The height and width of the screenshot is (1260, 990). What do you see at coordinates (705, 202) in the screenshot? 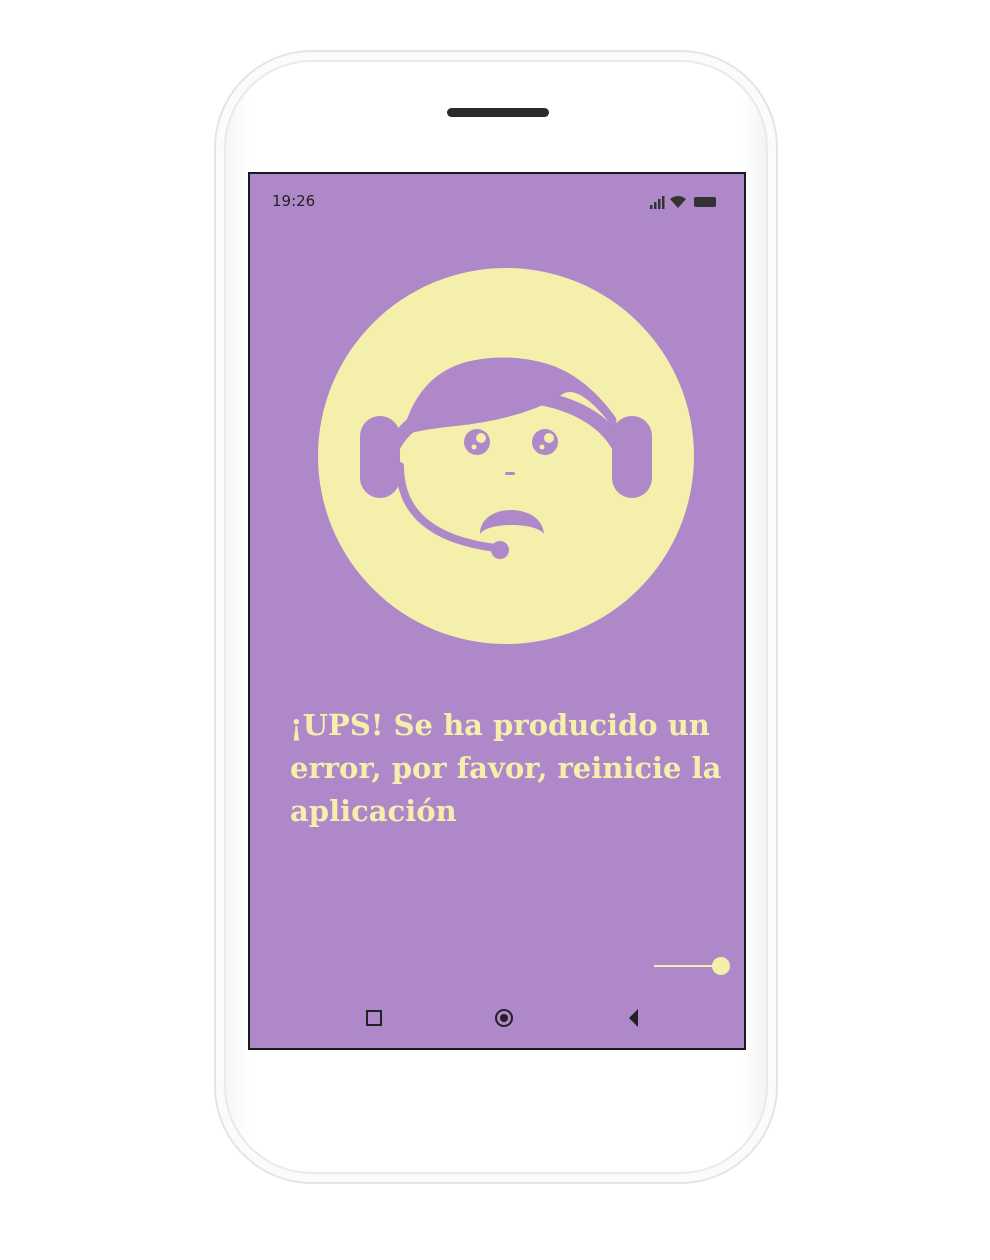
I see `battery-icon` at bounding box center [705, 202].